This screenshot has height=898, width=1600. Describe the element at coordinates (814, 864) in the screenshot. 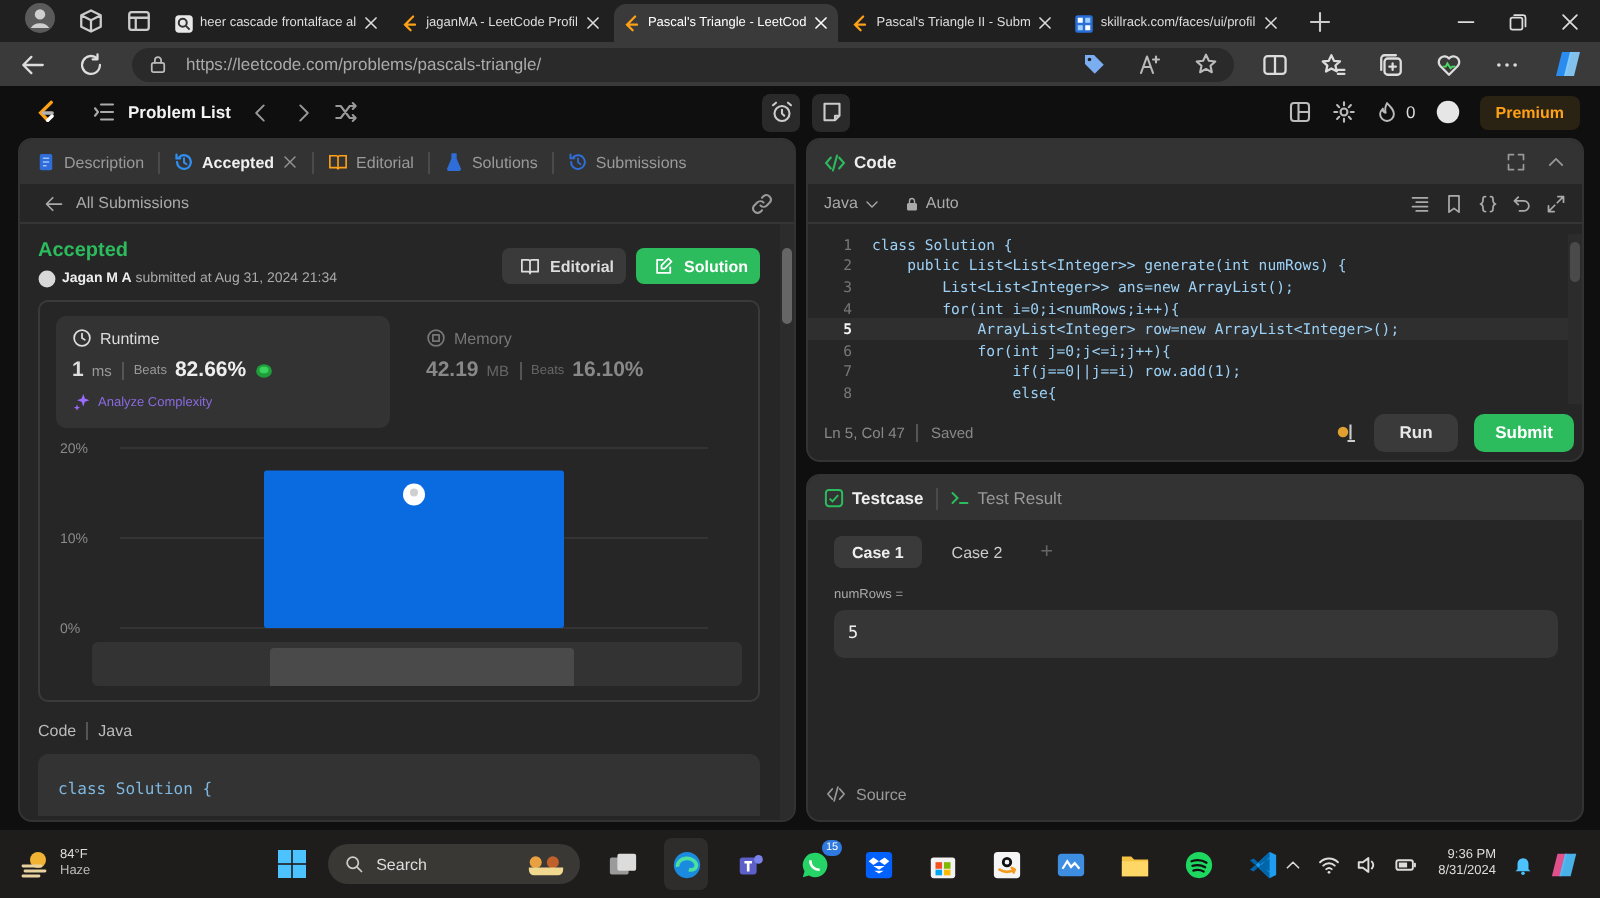

I see `chat-icon` at that location.